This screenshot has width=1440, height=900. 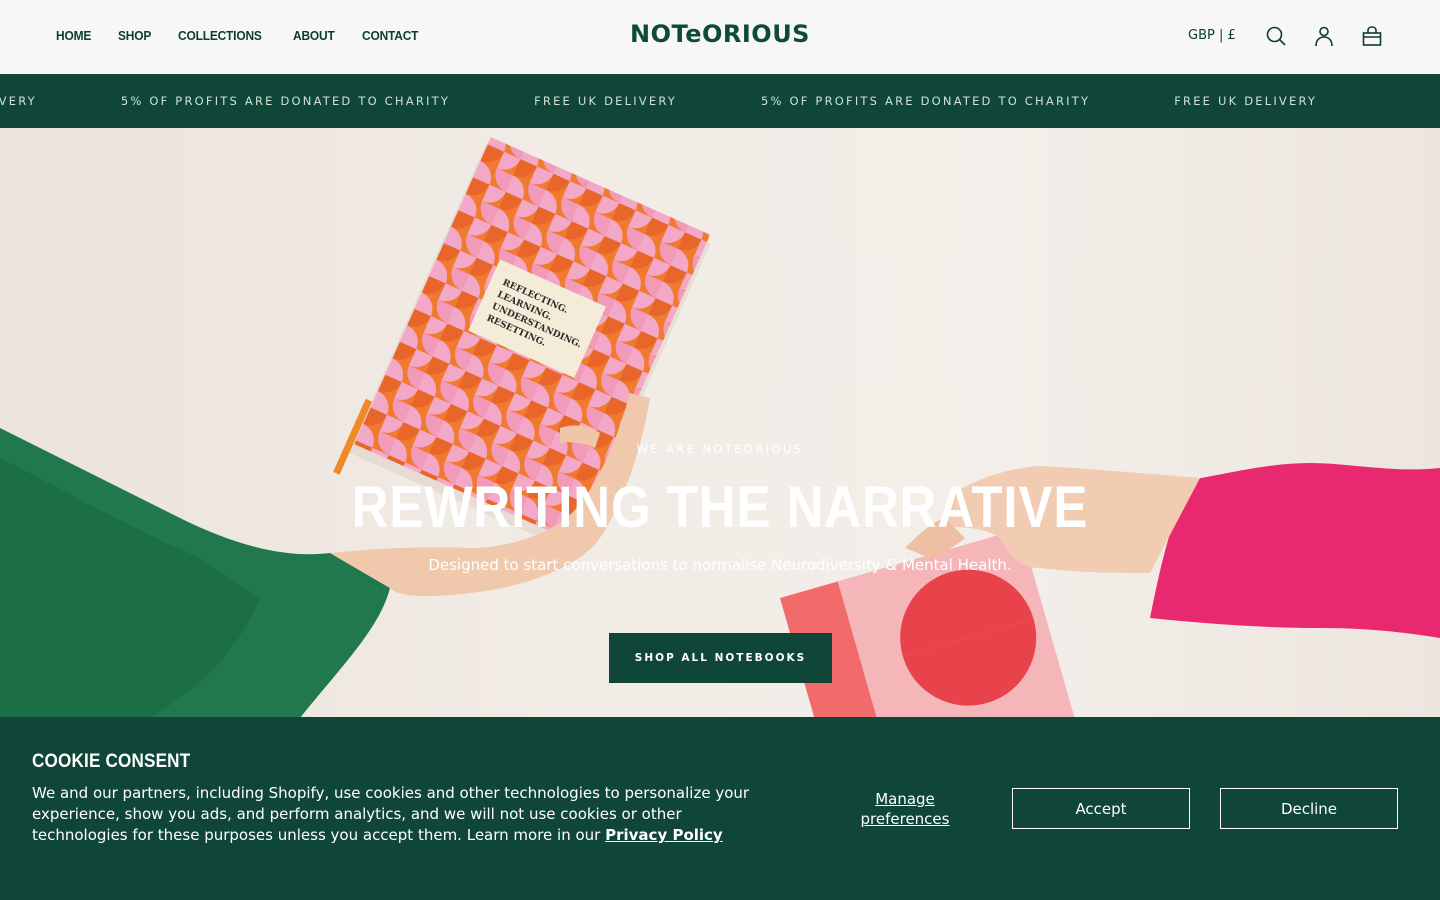 I want to click on privacy-policy-link: Privacy Policy, so click(x=664, y=835).